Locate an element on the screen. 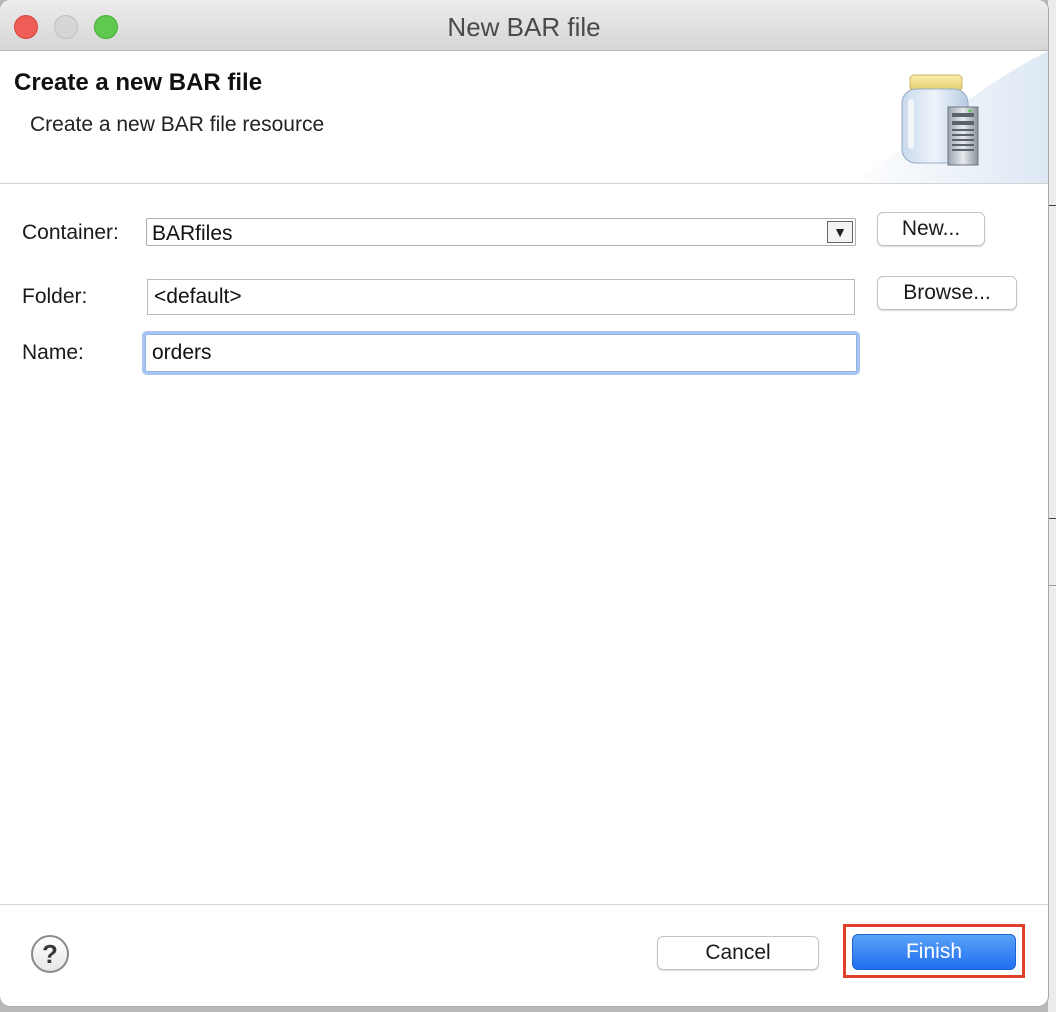  name-field is located at coordinates (501, 353).